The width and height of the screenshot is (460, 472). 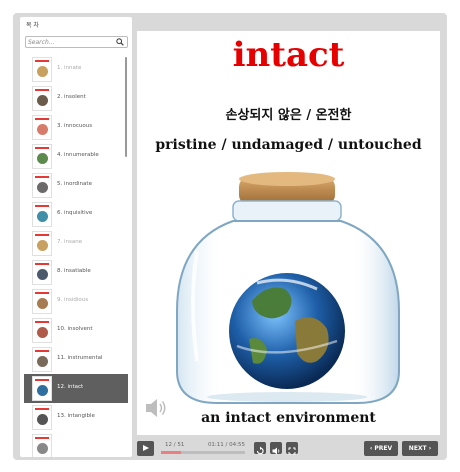 I want to click on prev-button: ‹ PREV, so click(x=381, y=448).